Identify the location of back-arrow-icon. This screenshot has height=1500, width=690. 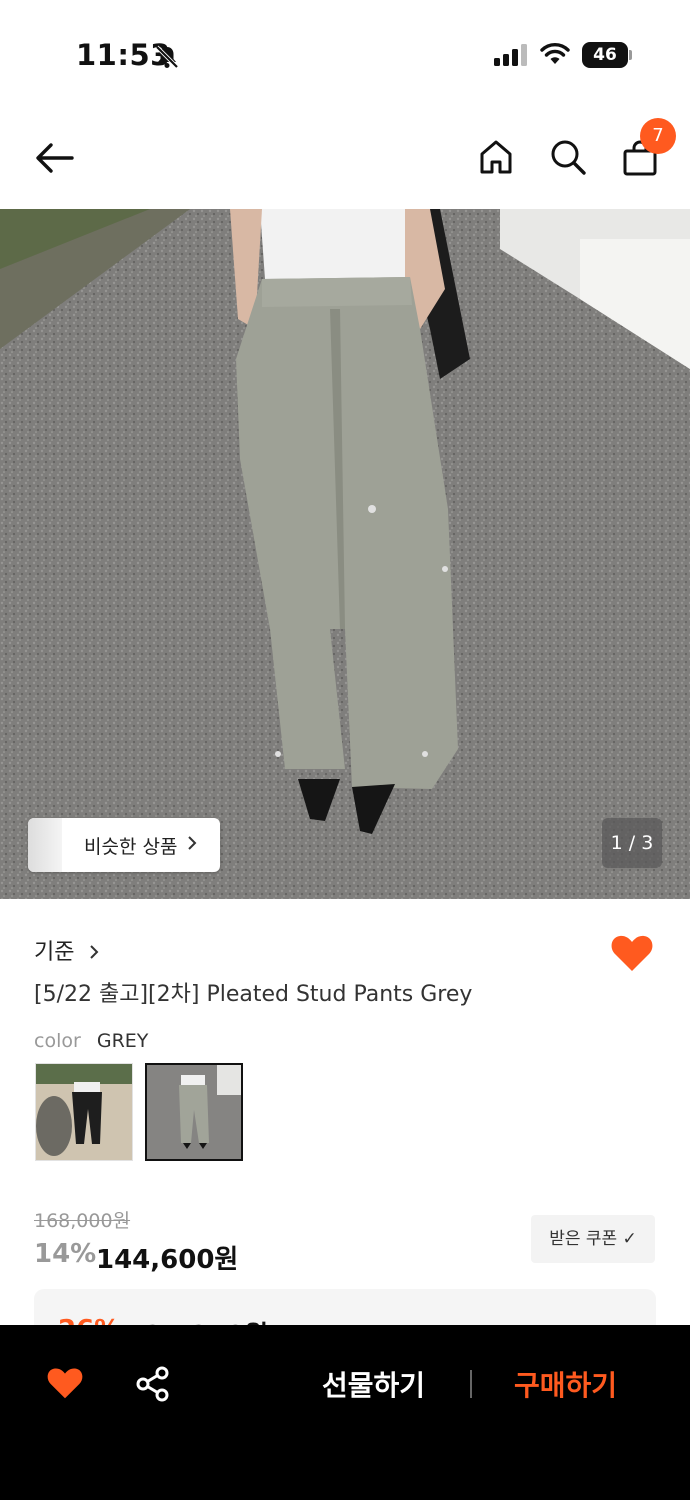
(55, 160).